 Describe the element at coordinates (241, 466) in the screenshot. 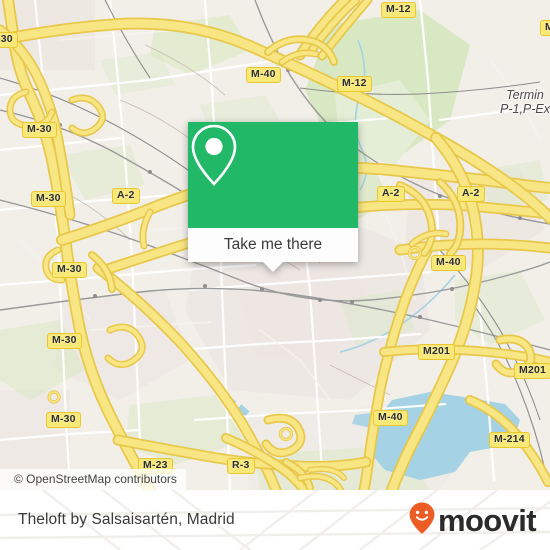

I see `road-shield: R-3` at that location.